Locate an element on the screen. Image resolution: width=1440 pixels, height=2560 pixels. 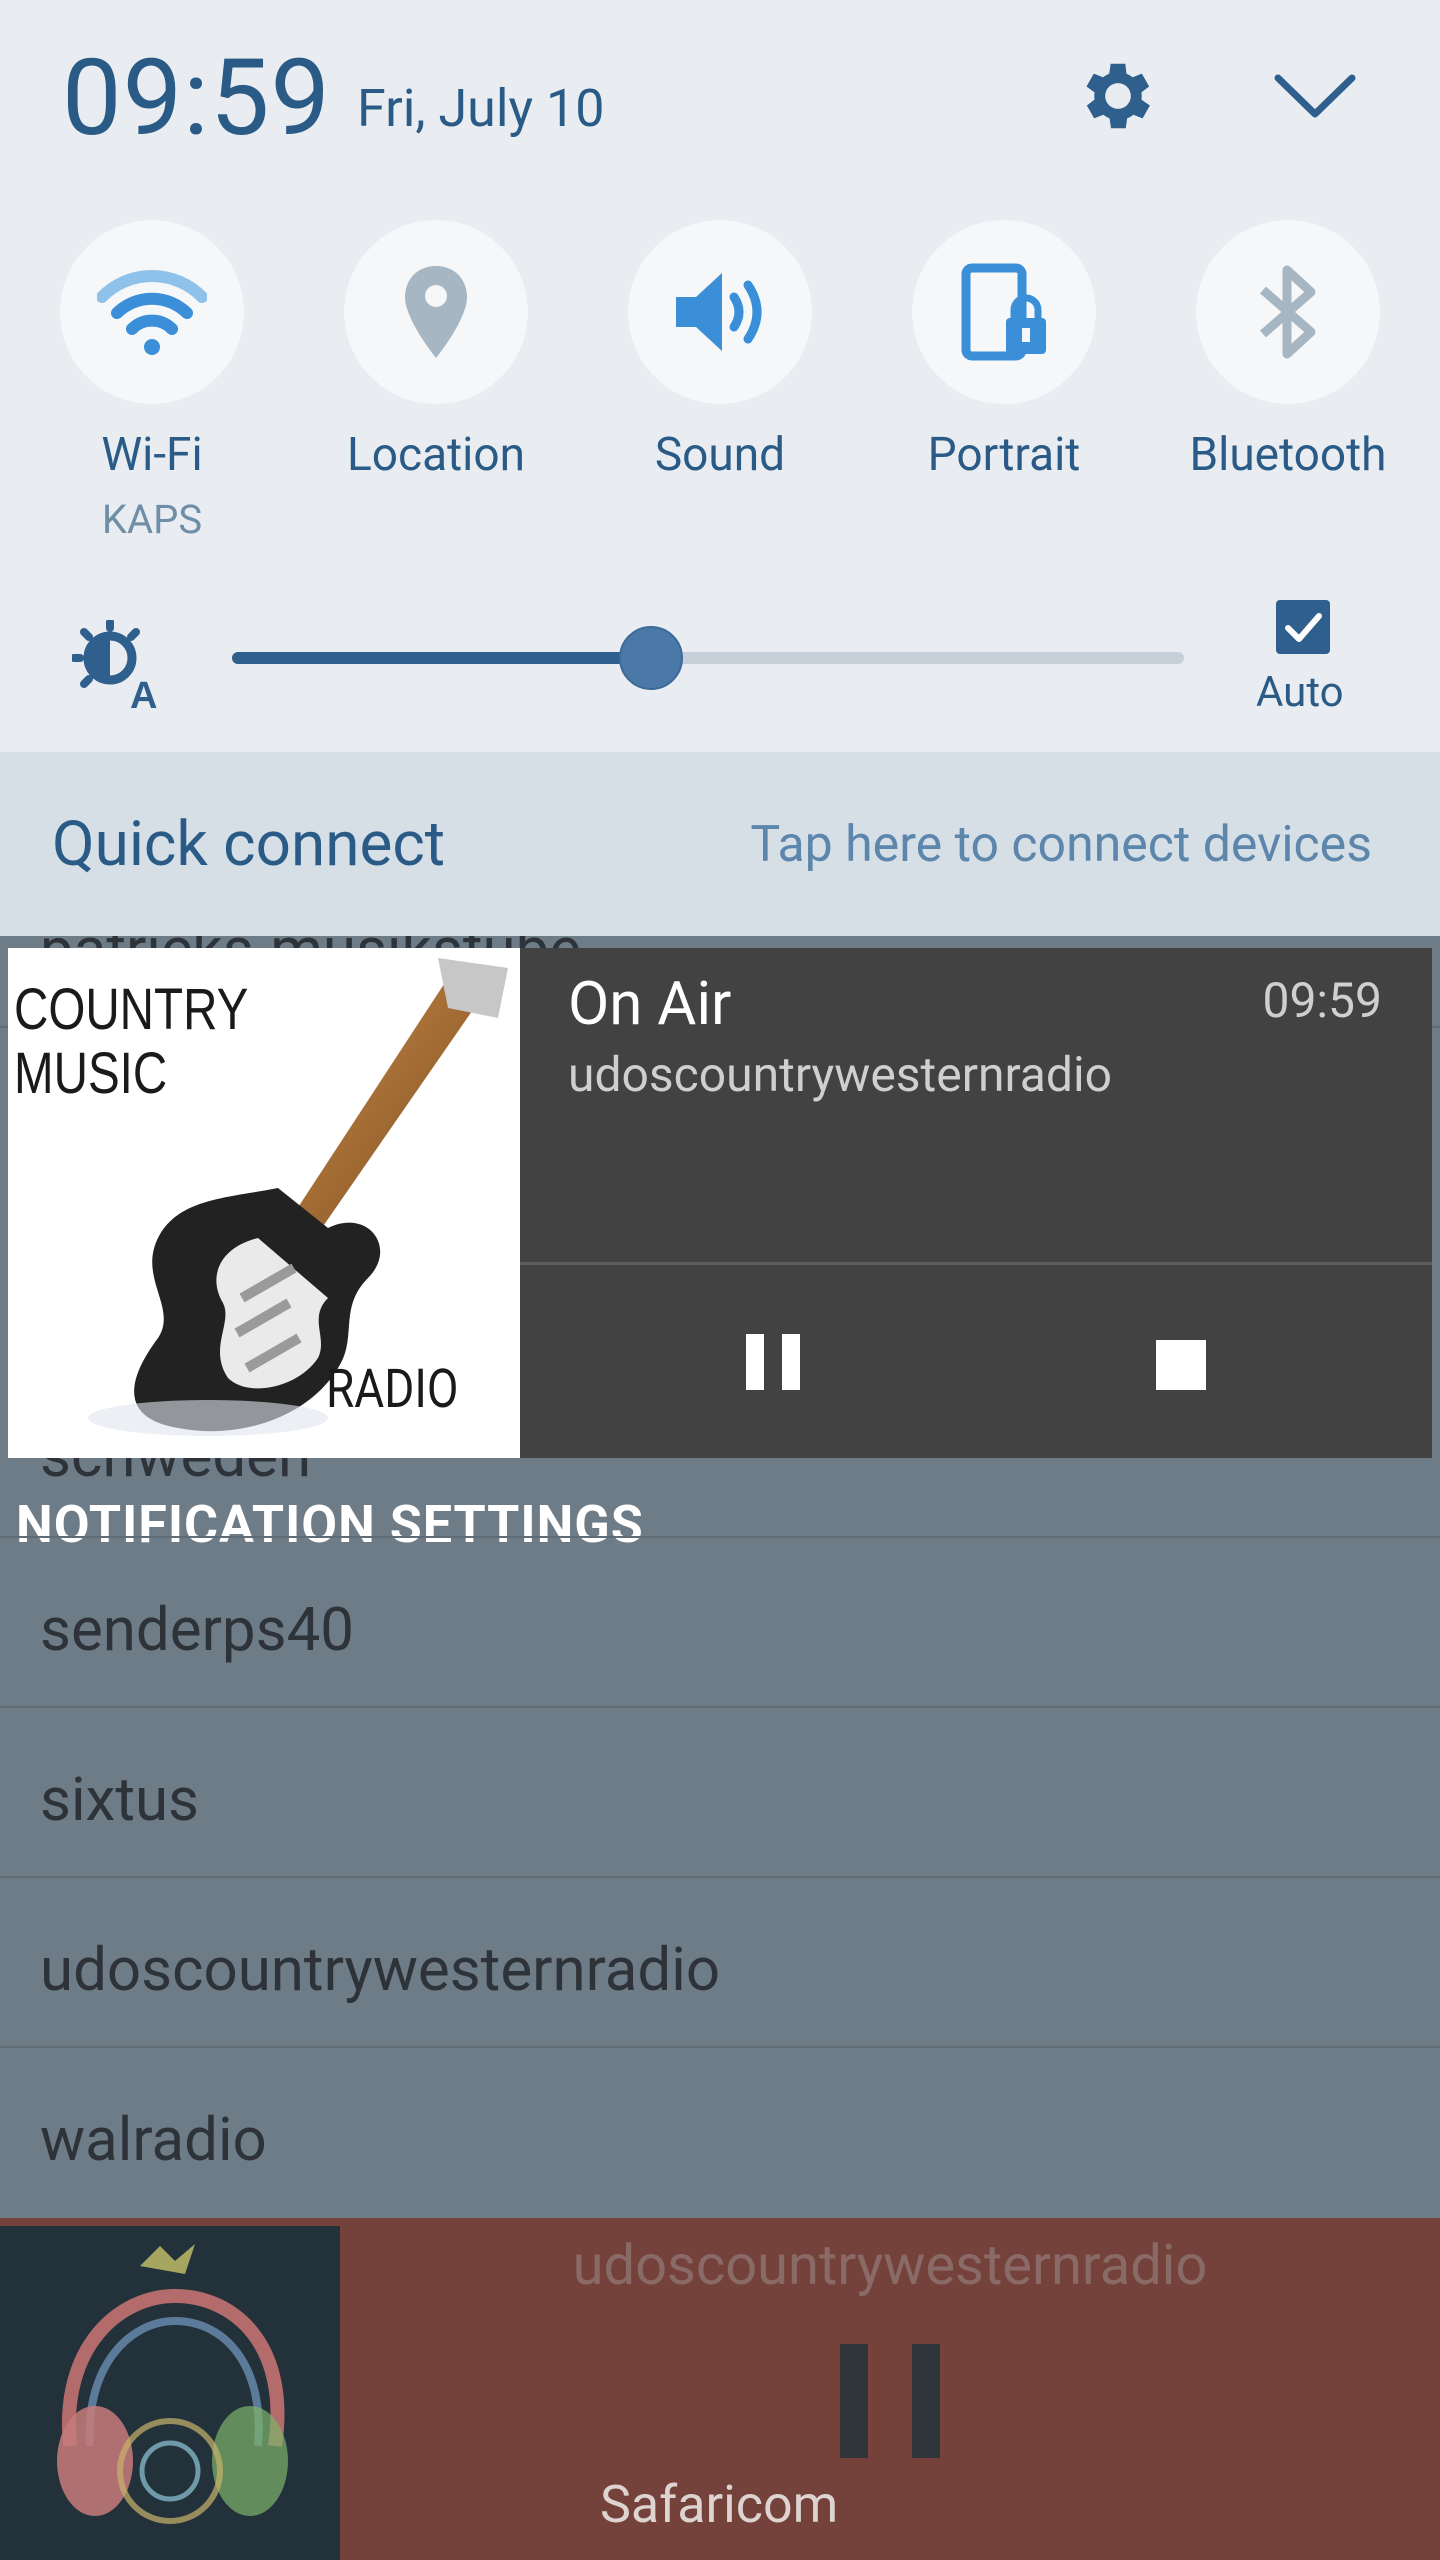
divider is located at coordinates (976, 1263).